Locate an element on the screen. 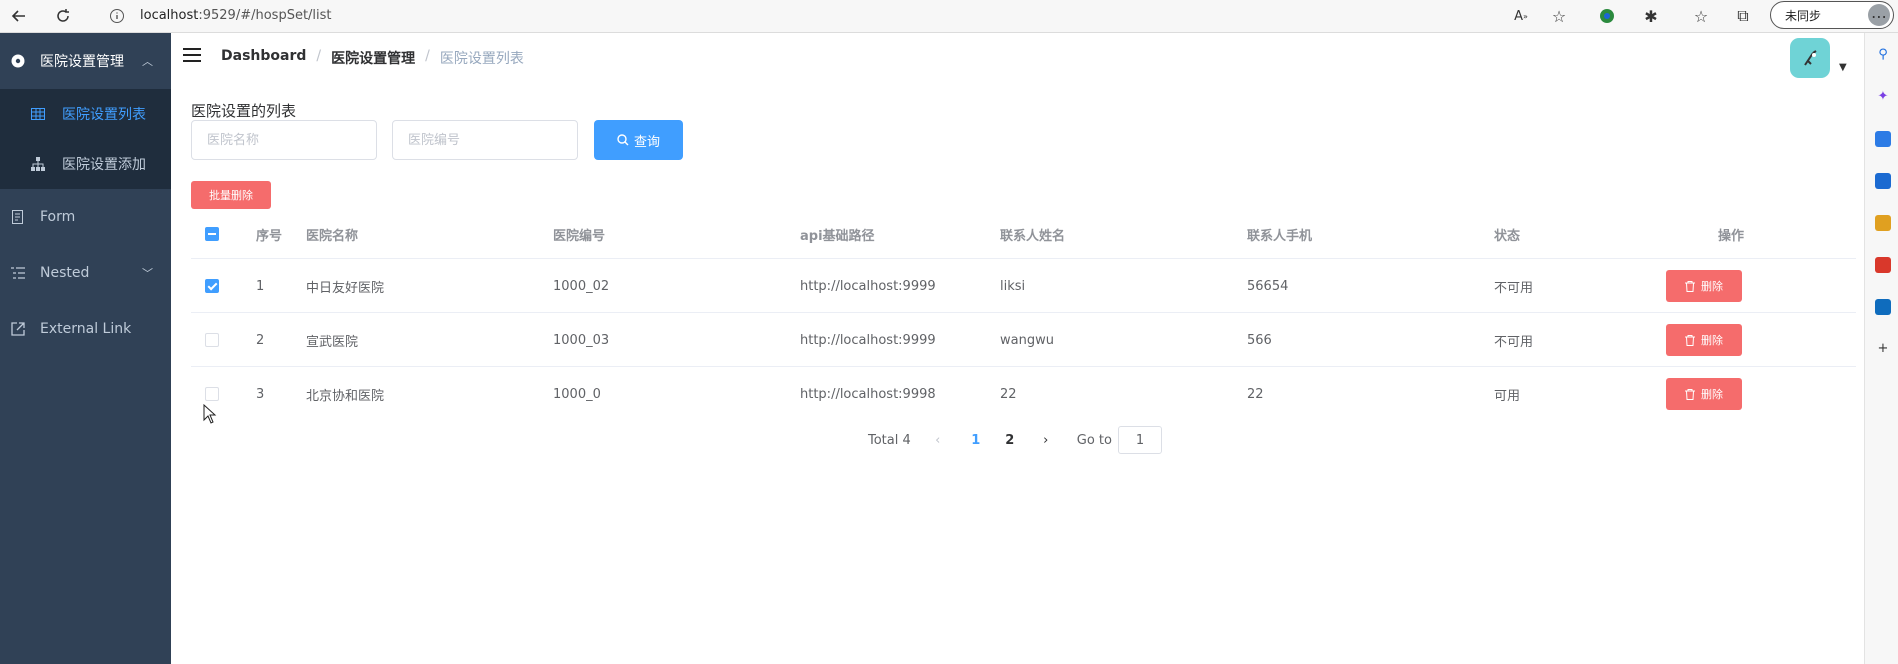 The height and width of the screenshot is (664, 1898). page-number-1: 1 is located at coordinates (976, 440).